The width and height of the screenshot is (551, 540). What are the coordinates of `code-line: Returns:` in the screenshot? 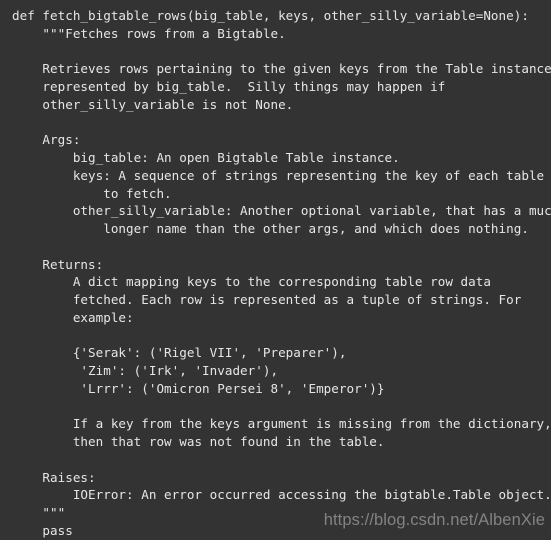 It's located at (58, 264).